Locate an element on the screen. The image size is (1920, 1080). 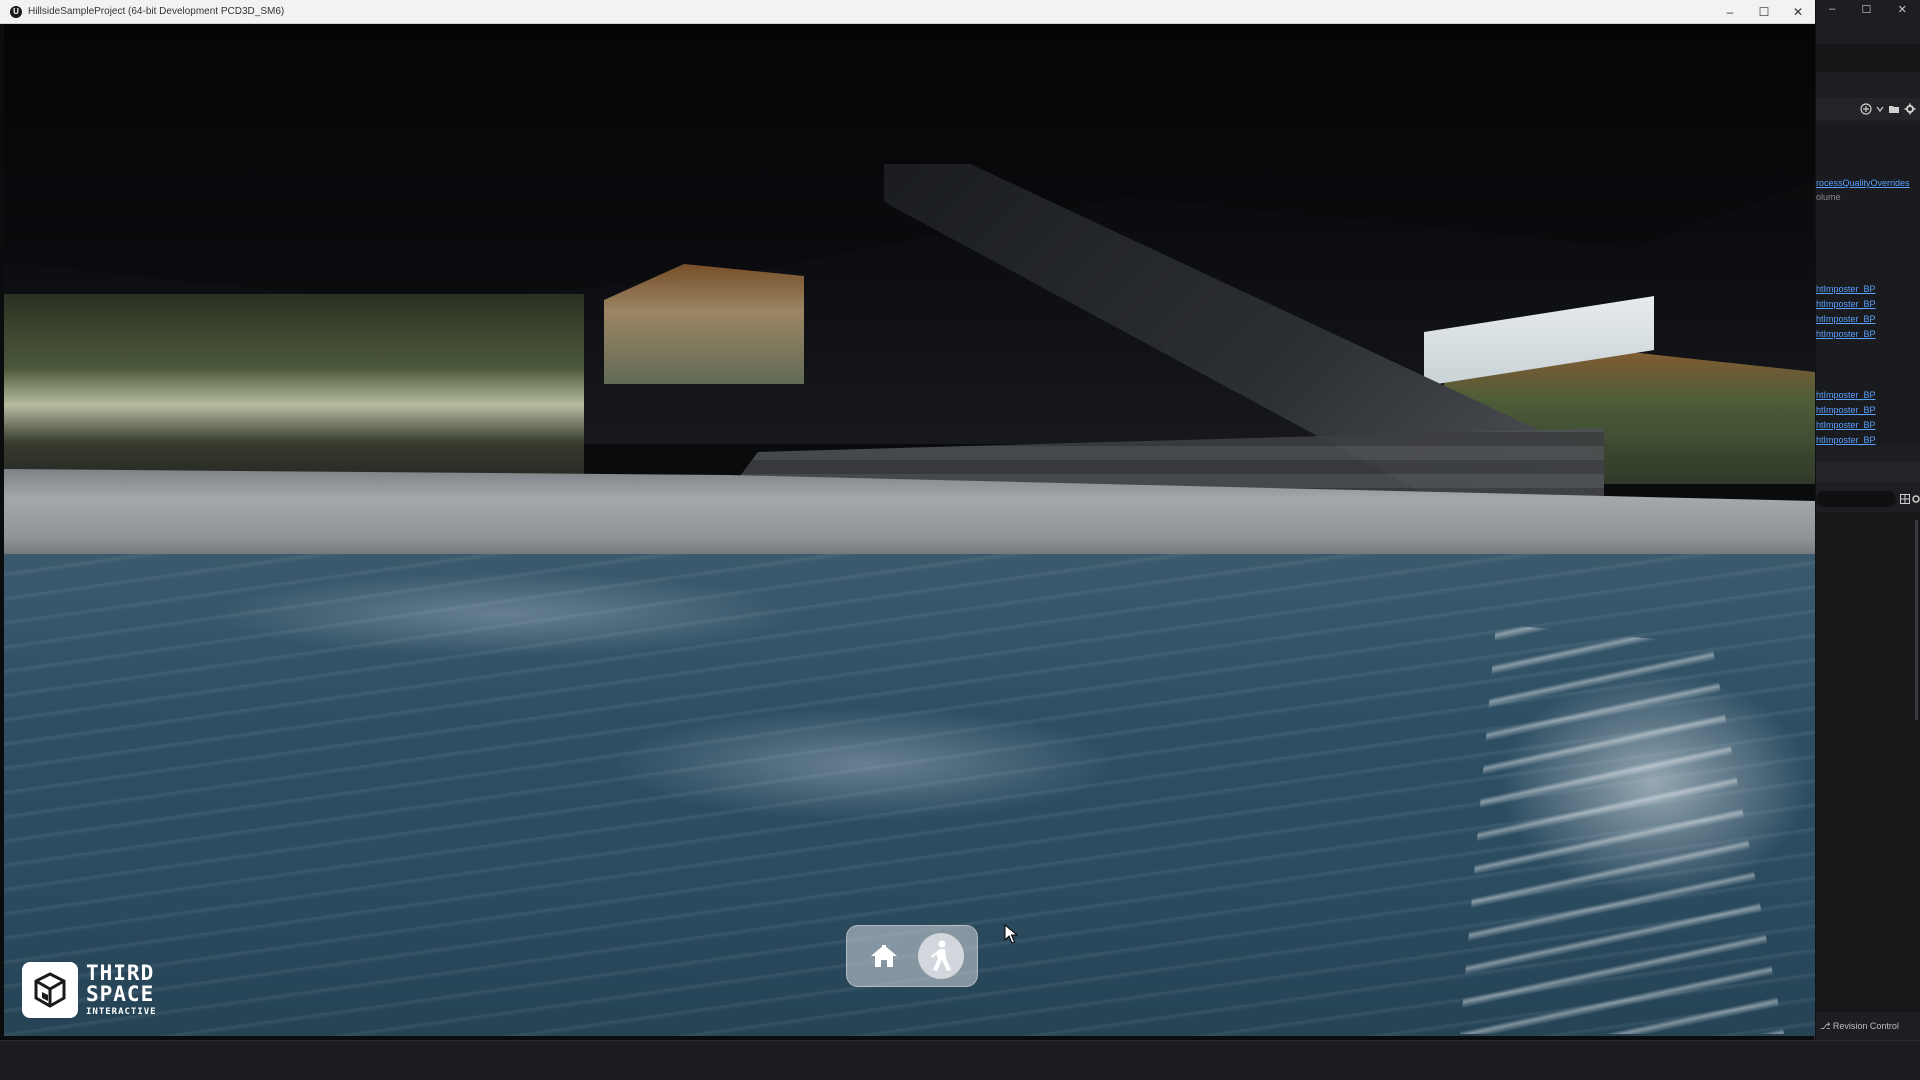
gear-icon is located at coordinates (1910, 109).